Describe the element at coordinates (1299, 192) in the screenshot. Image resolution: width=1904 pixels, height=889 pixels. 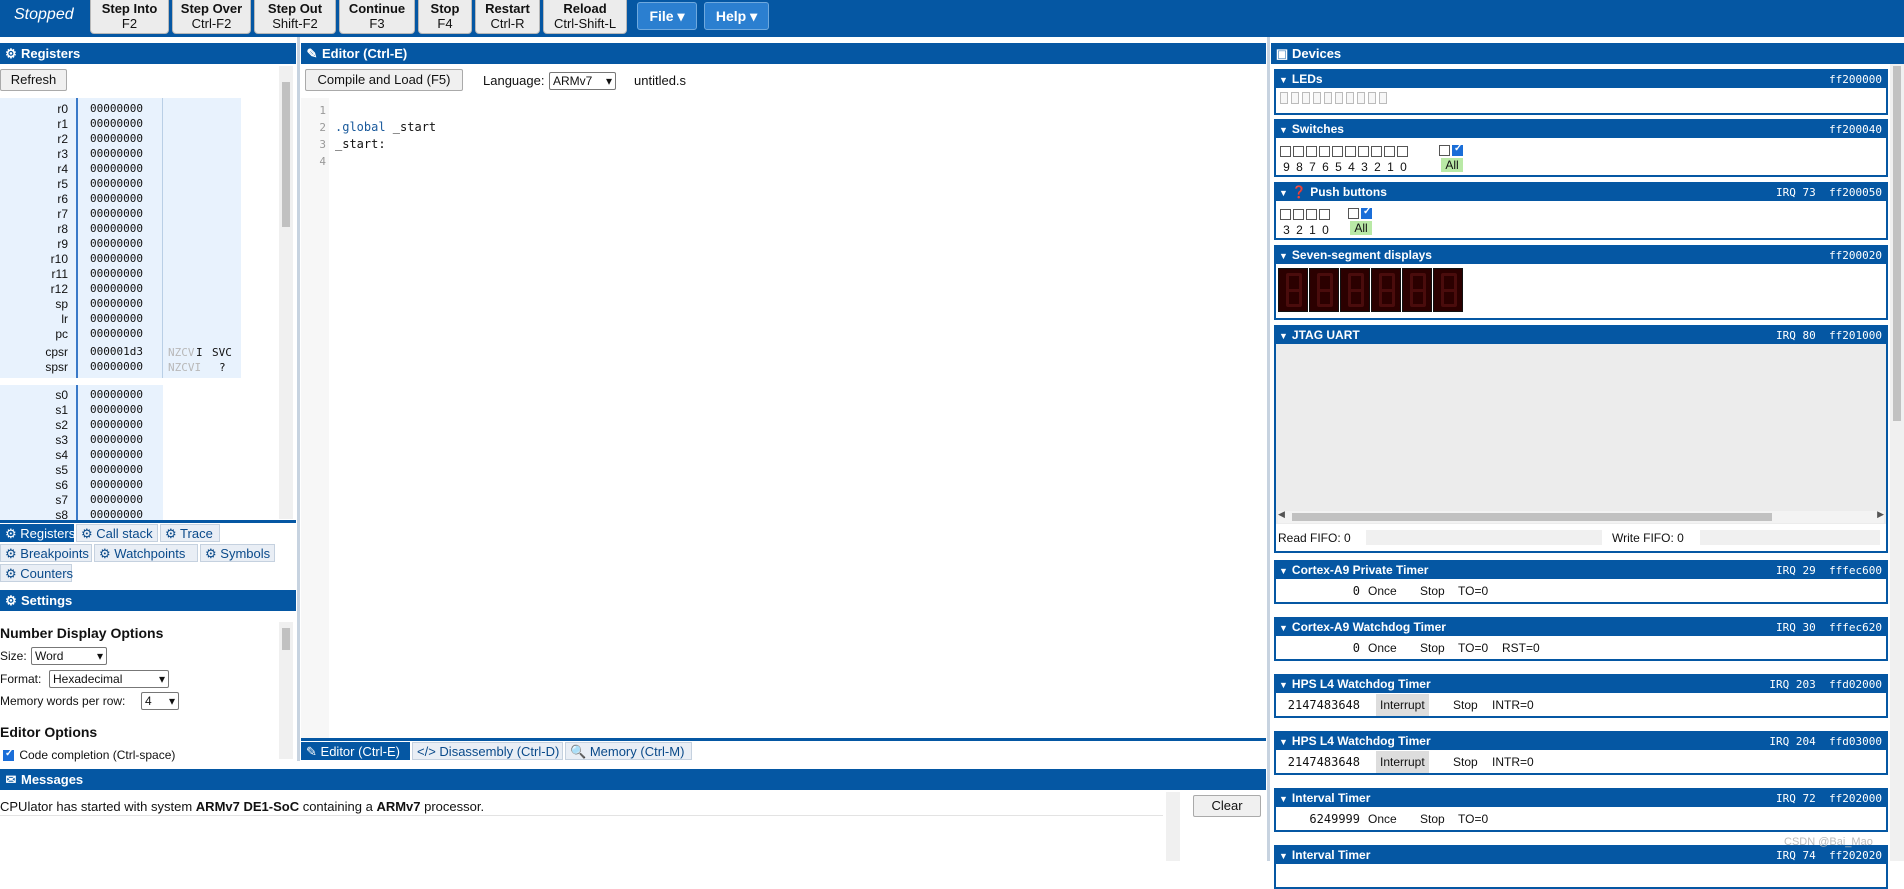
I see `help-circle-icon: ❓` at that location.